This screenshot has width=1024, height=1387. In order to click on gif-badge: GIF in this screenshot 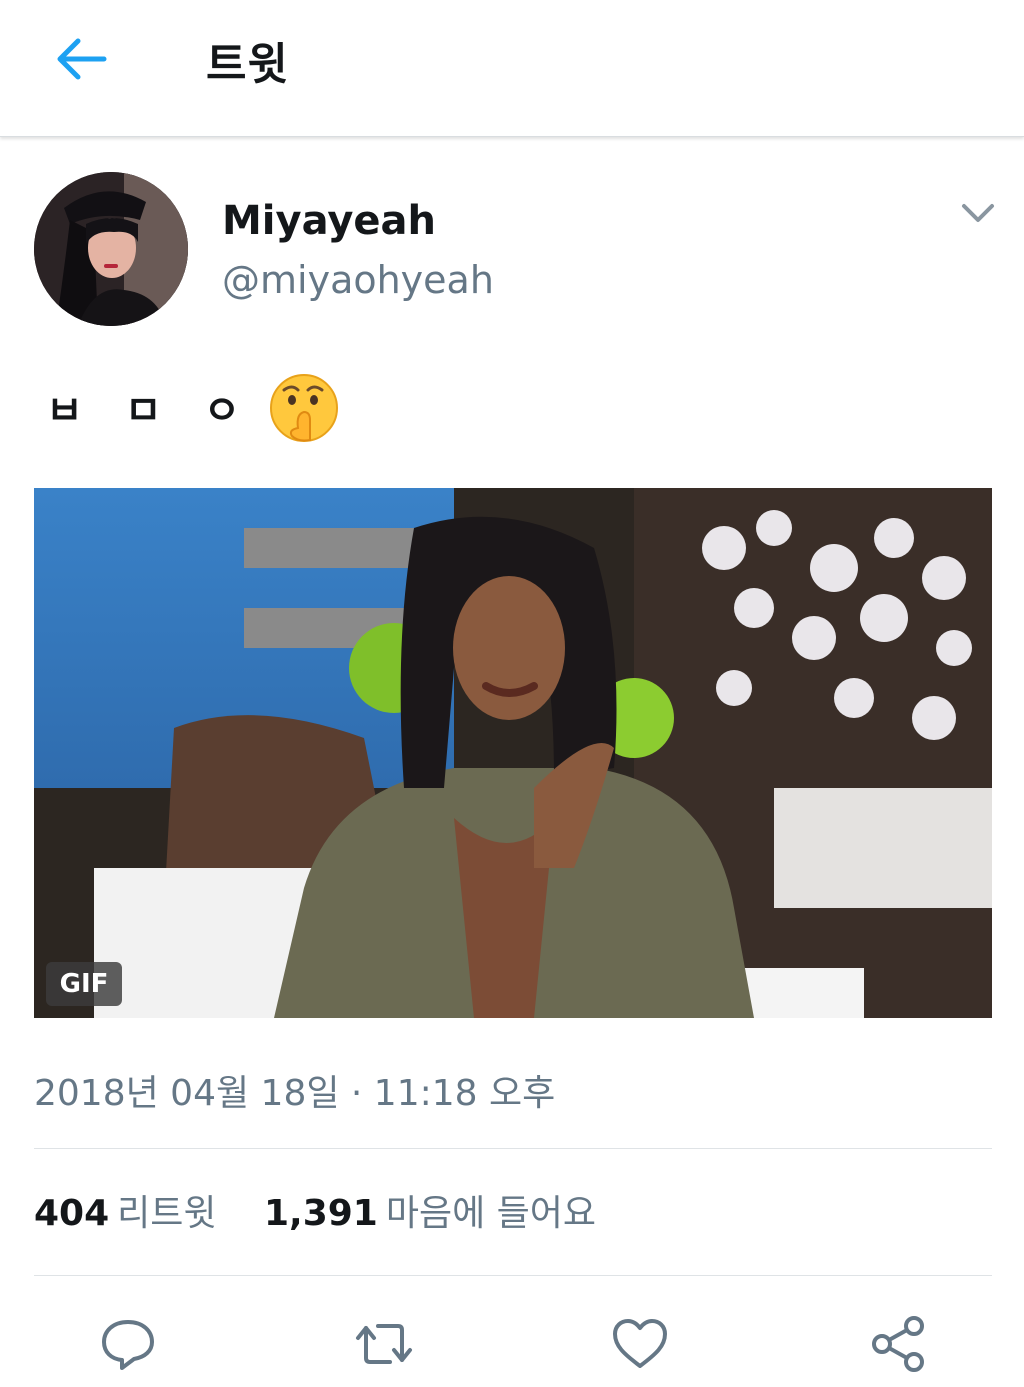, I will do `click(84, 984)`.